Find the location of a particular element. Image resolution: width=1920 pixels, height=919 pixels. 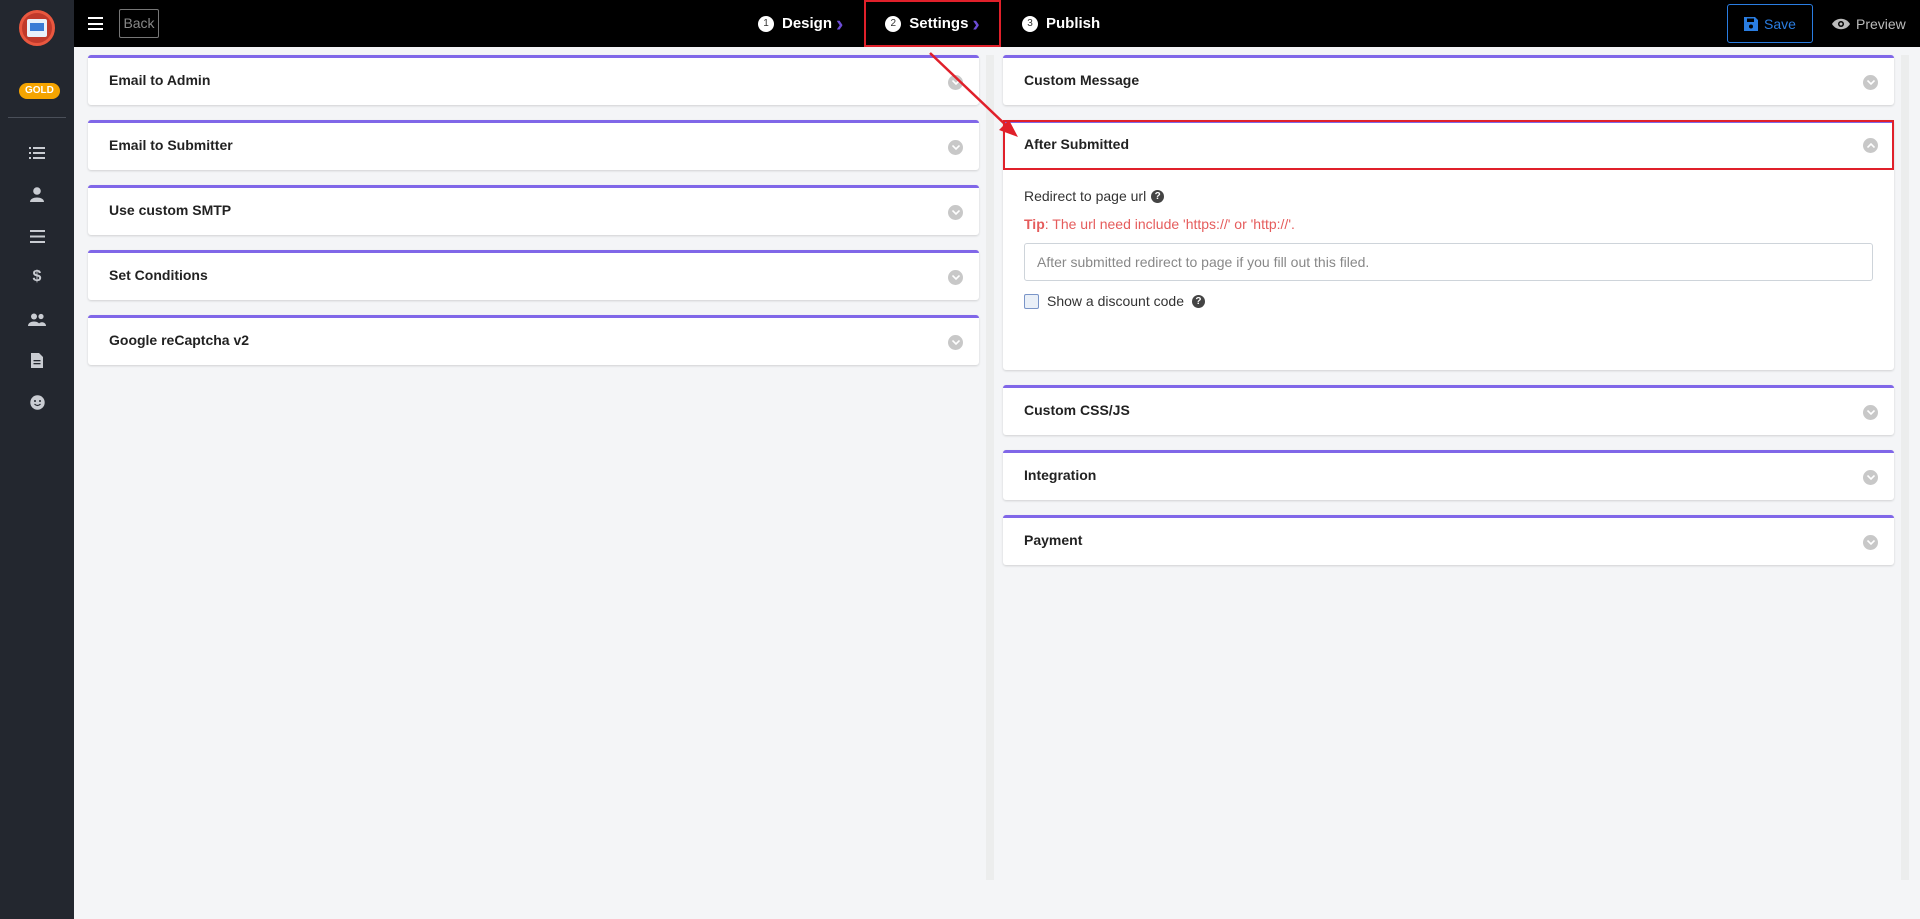

after-submitted-header: After Submitted is located at coordinates (1448, 145).